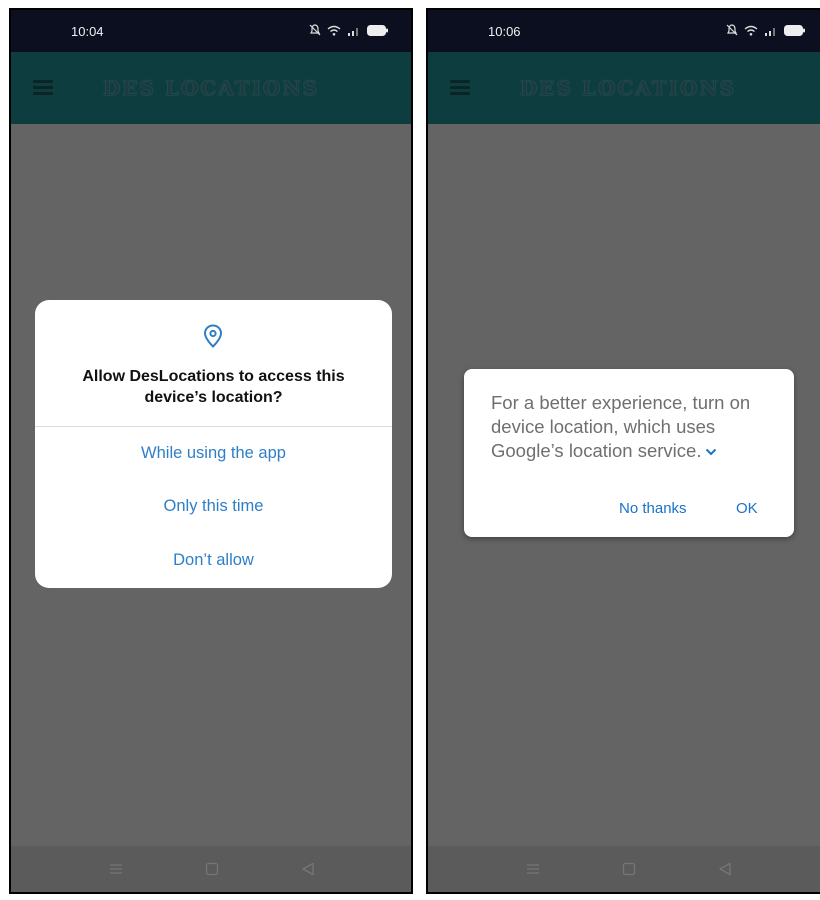 The width and height of the screenshot is (820, 900). Describe the element at coordinates (87, 31) in the screenshot. I see `status-time: 10:04` at that location.